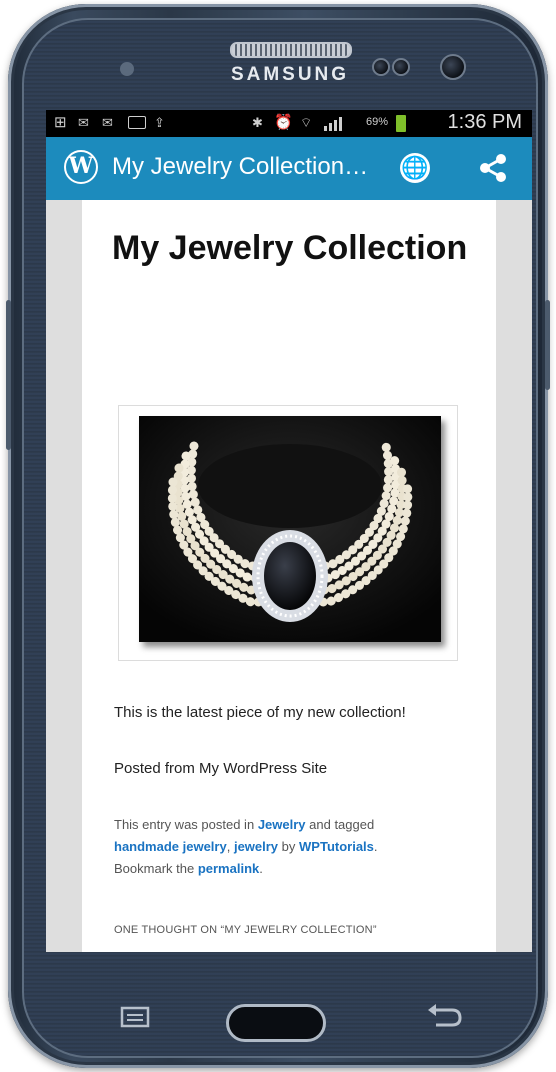 The height and width of the screenshot is (1072, 556). Describe the element at coordinates (453, 67) in the screenshot. I see `front-camera` at that location.